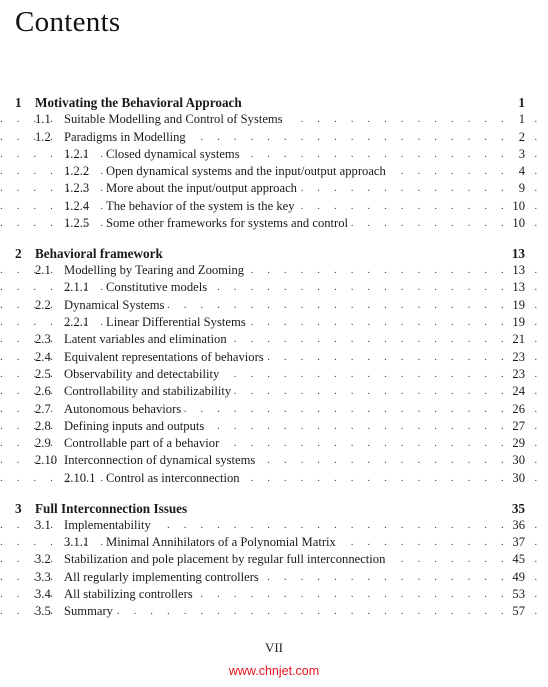  Describe the element at coordinates (77, 188) in the screenshot. I see `entry-number: 1.2.3` at that location.